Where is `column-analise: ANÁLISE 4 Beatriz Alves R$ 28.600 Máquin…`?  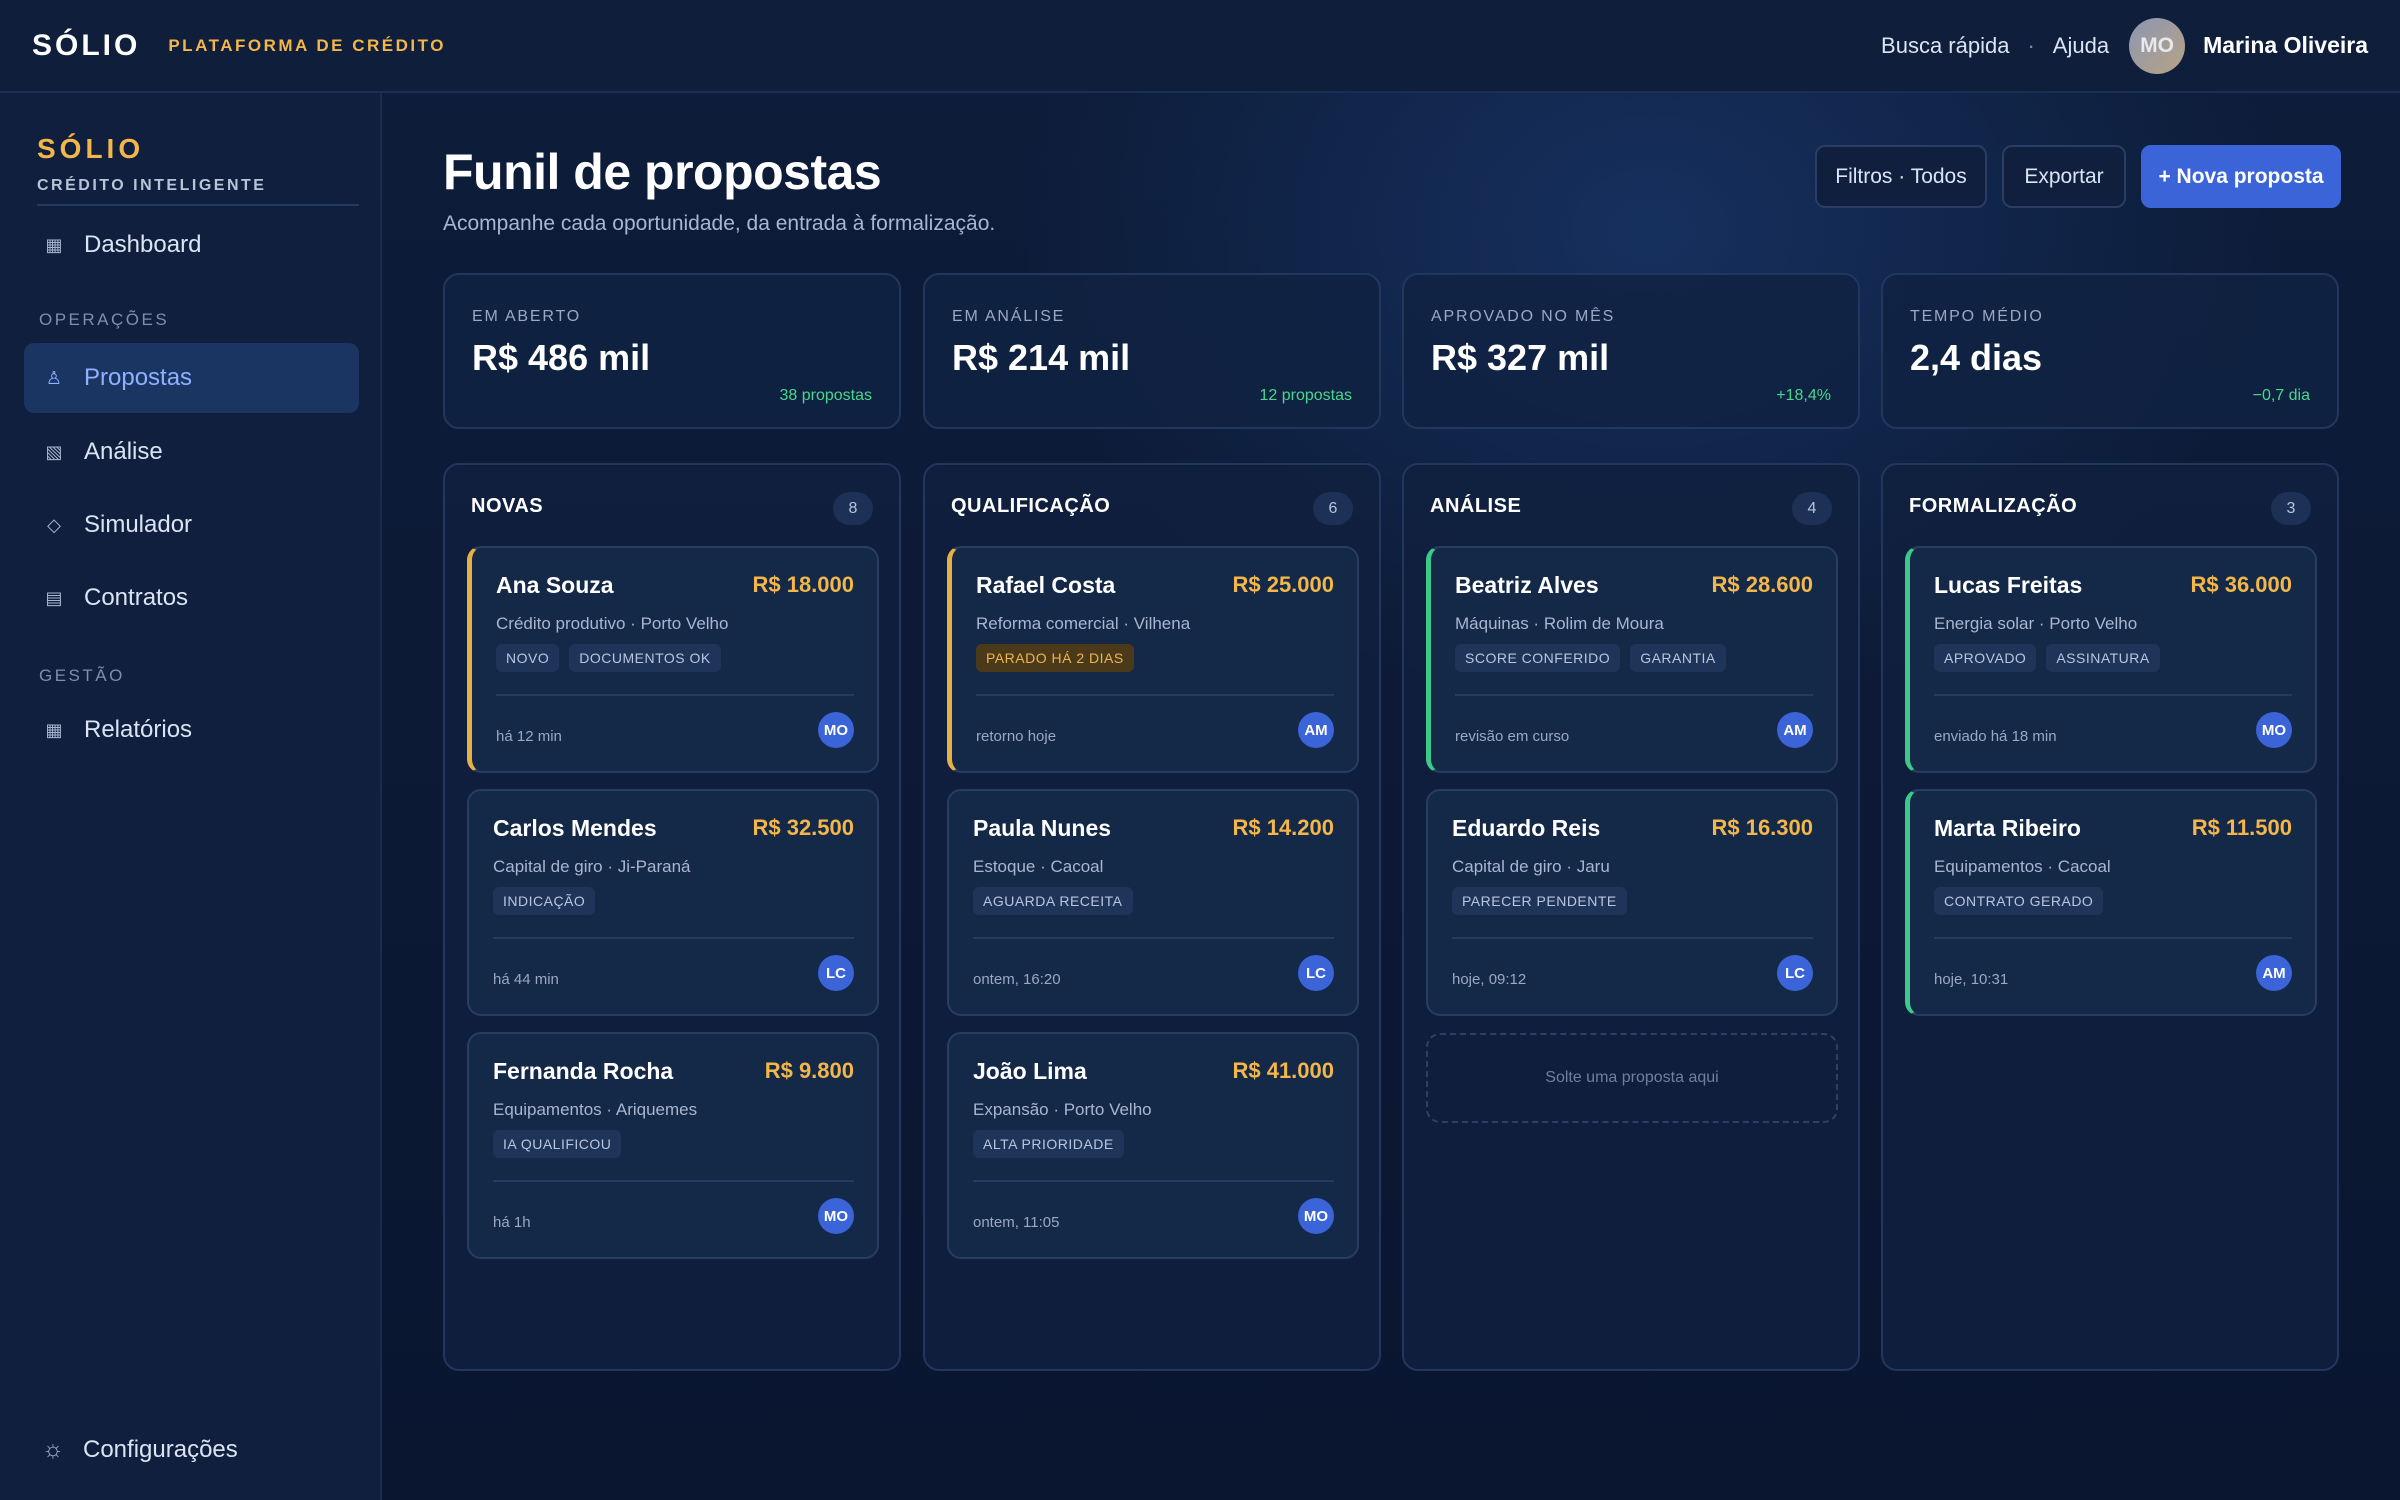
column-analise: ANÁLISE 4 Beatriz Alves R$ 28.600 Máquin… is located at coordinates (1631, 917).